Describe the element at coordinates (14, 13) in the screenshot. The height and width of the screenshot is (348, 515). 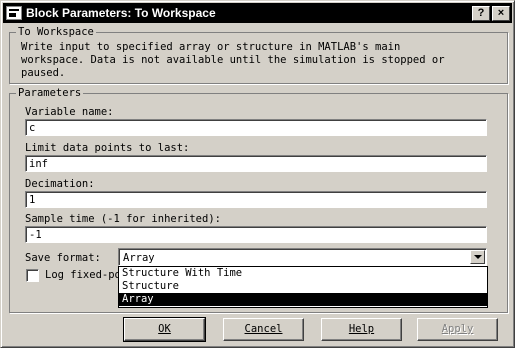
I see `block-icon` at that location.